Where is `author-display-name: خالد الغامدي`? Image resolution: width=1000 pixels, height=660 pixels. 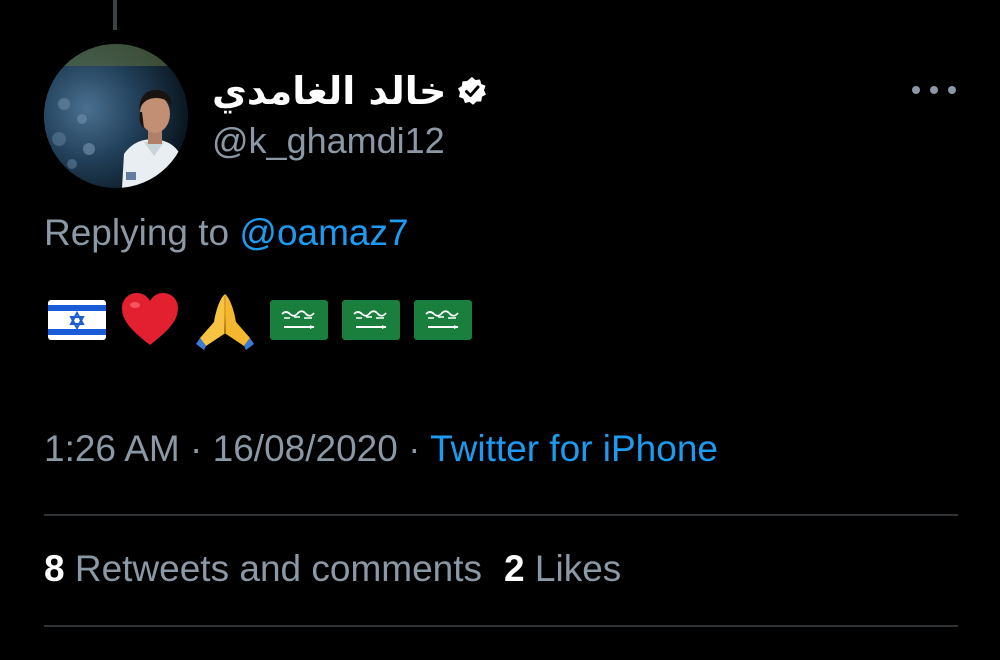 author-display-name: خالد الغامدي is located at coordinates (329, 91).